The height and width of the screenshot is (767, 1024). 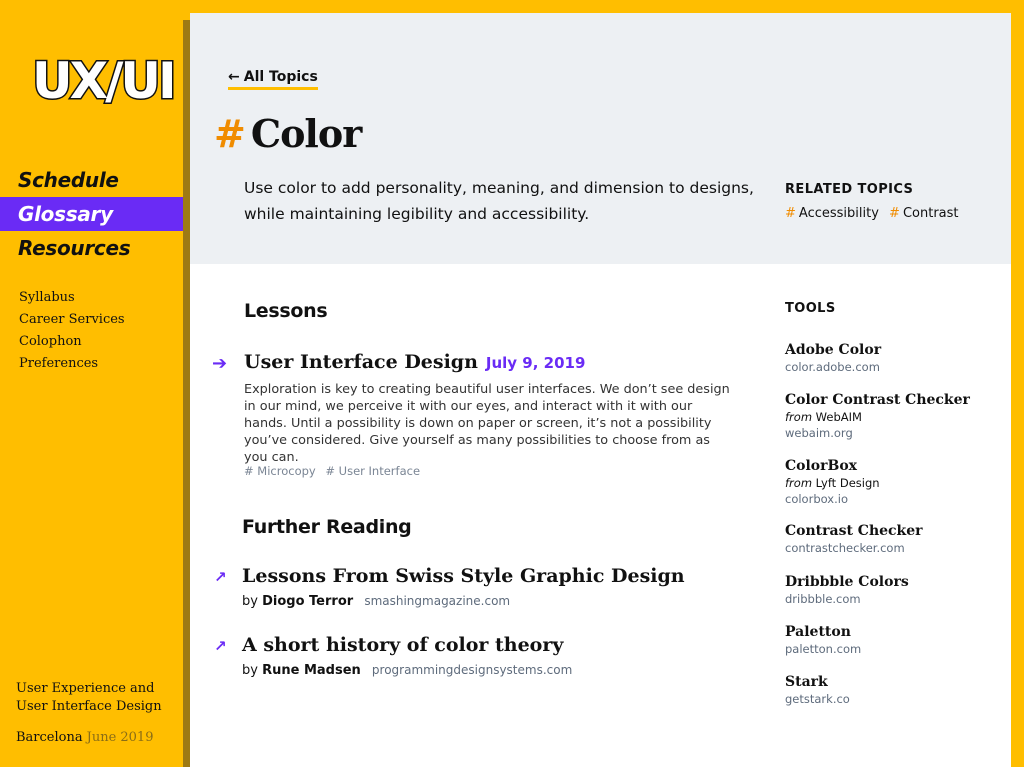 I want to click on tool-url-link: color.adobe.com, so click(x=895, y=367).